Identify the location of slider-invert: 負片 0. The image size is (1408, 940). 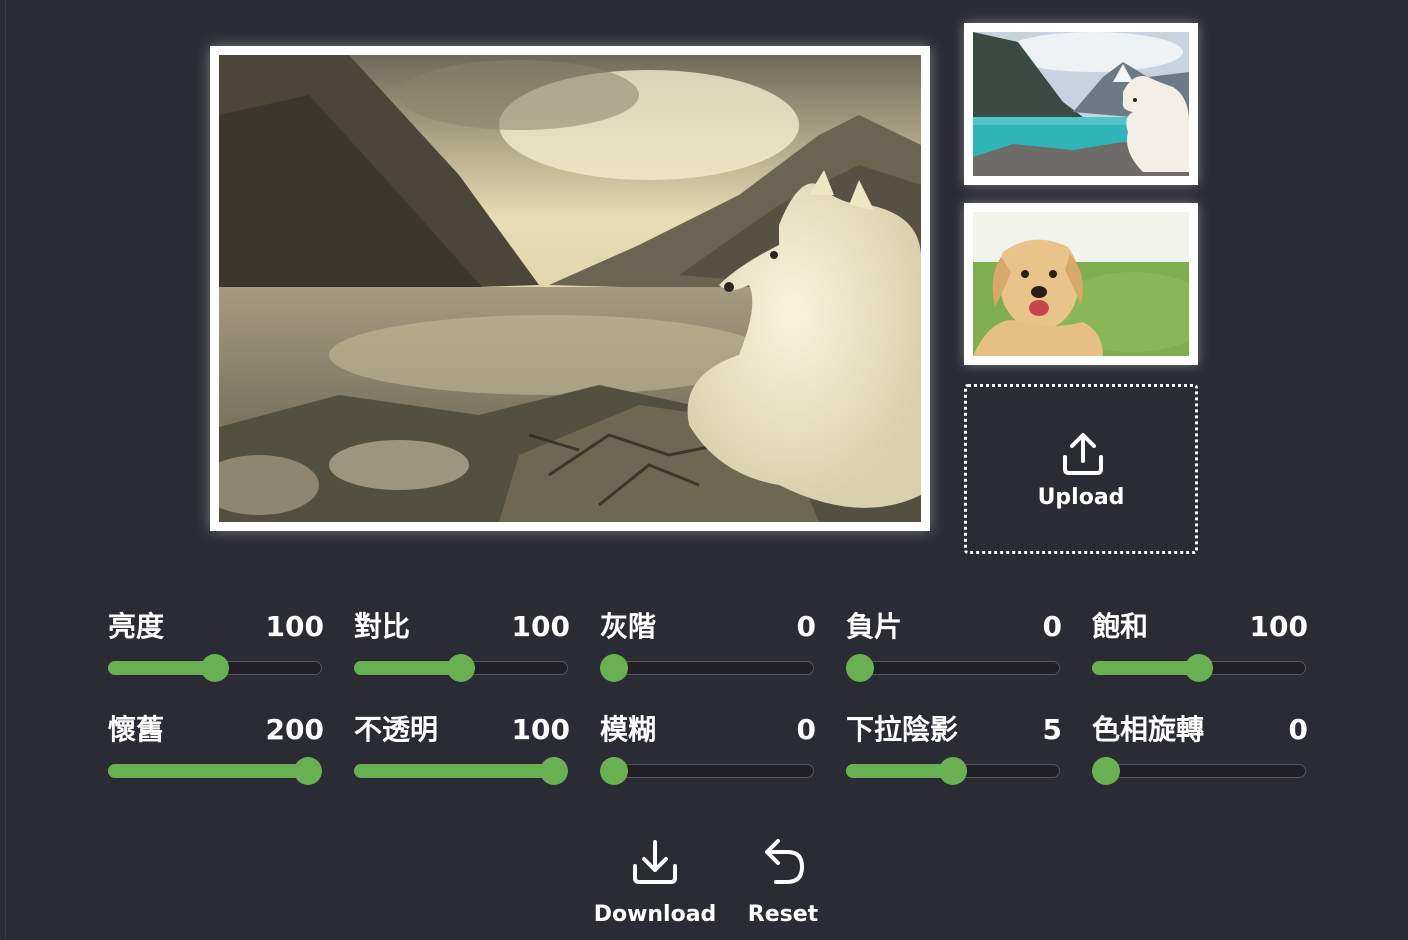
(954, 649).